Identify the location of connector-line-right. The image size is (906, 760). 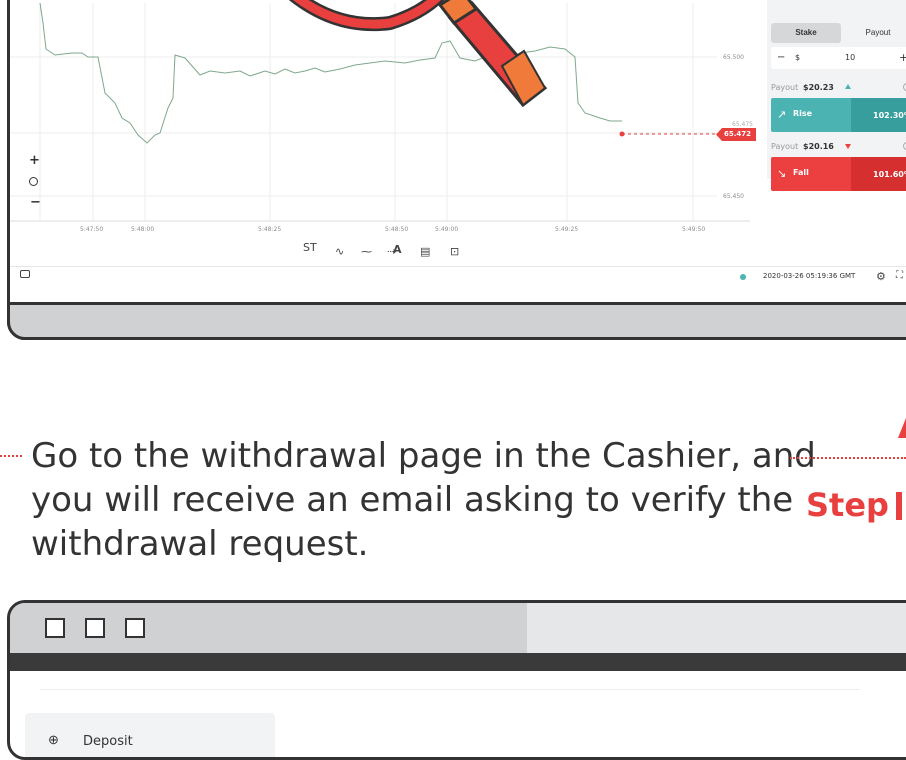
(848, 458).